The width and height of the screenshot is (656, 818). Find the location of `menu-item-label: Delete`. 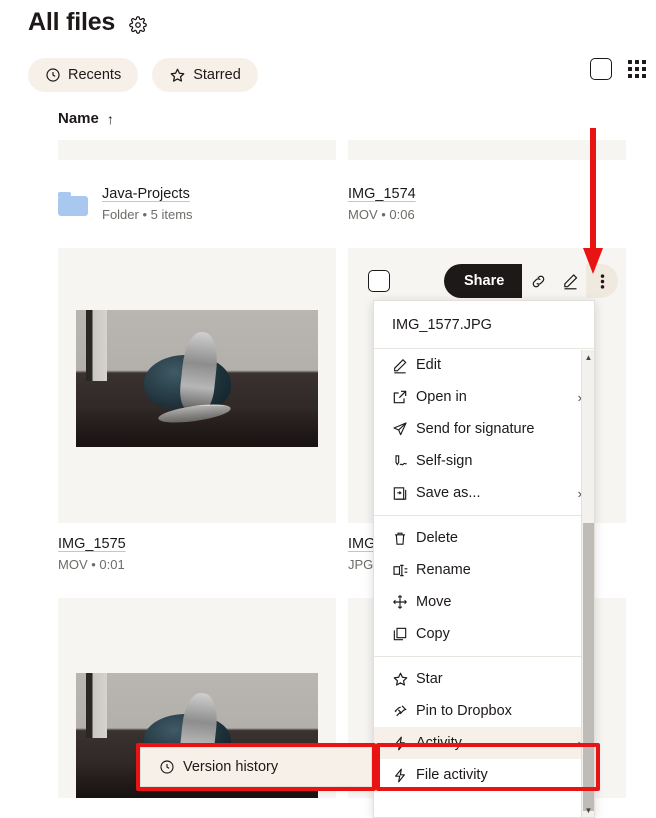

menu-item-label: Delete is located at coordinates (437, 538).